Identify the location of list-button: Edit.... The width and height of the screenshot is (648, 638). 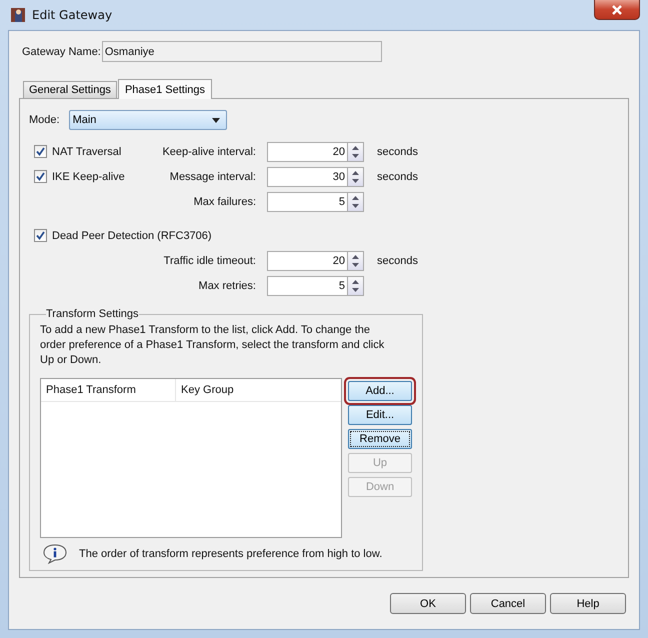
(380, 415).